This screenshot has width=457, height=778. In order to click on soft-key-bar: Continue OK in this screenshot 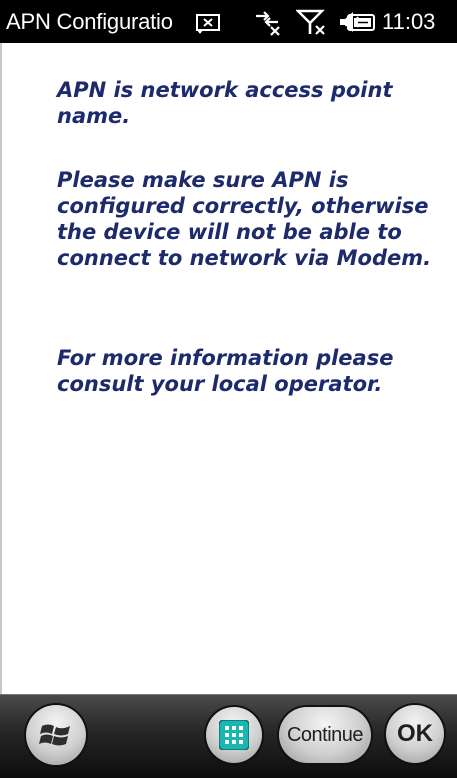, I will do `click(228, 736)`.